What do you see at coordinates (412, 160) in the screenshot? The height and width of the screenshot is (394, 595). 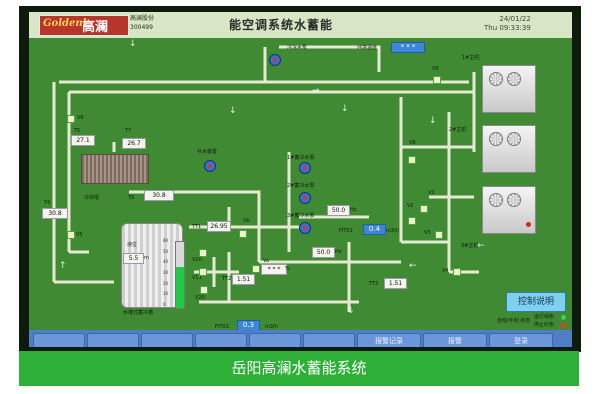 I see `valve-v8` at bounding box center [412, 160].